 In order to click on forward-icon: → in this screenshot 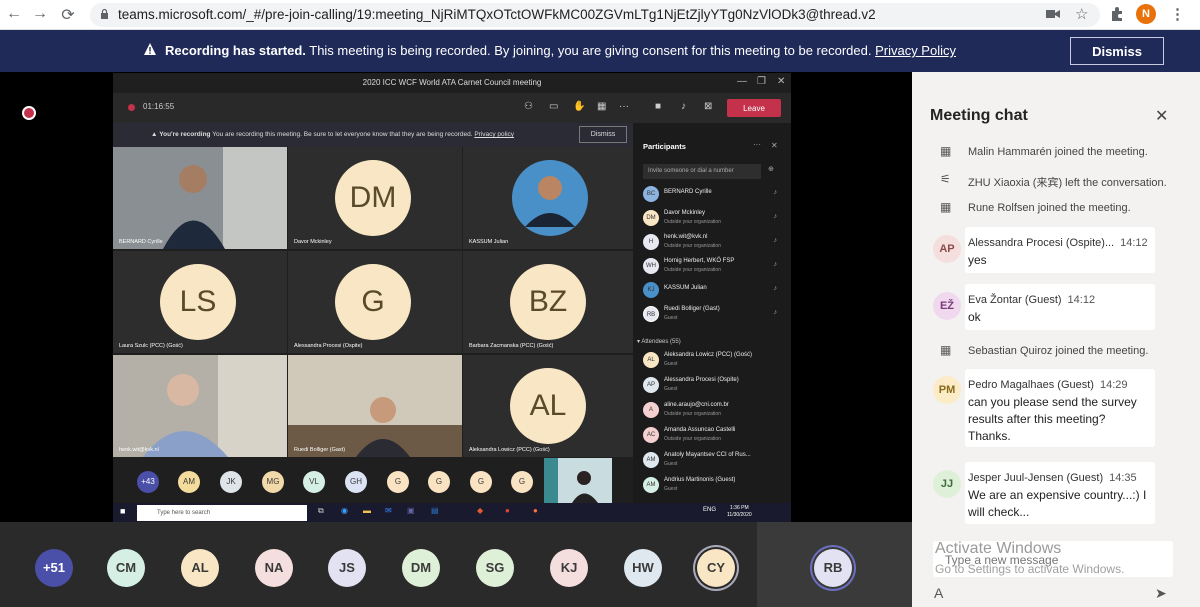, I will do `click(40, 14)`.